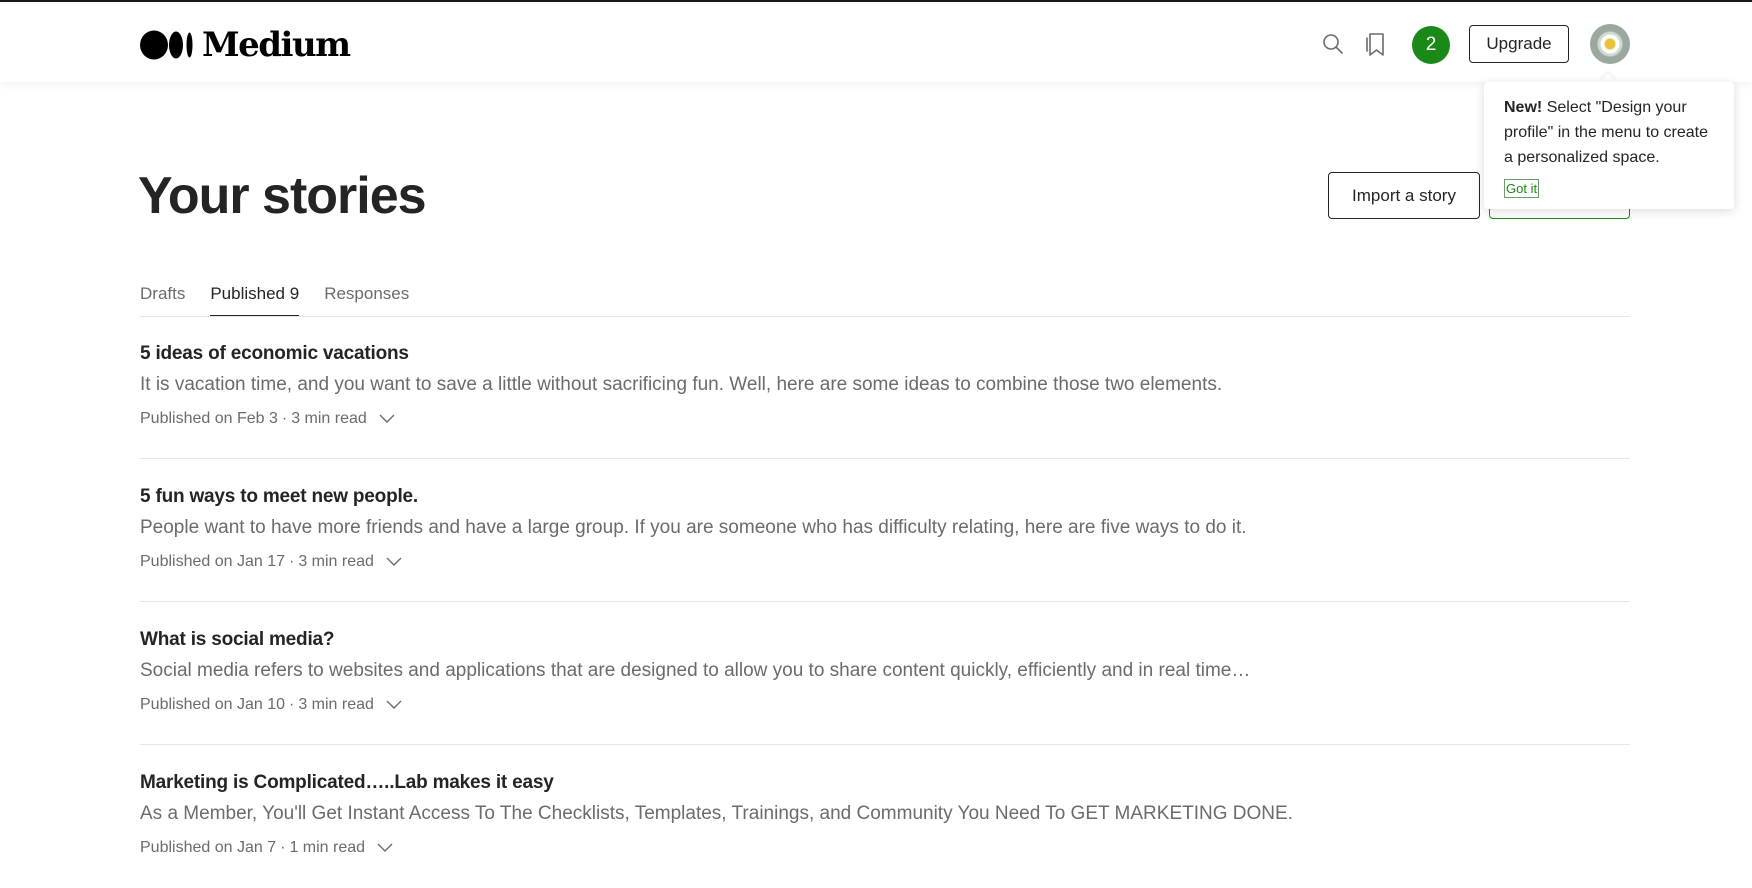 The width and height of the screenshot is (1752, 888). Describe the element at coordinates (237, 640) in the screenshot. I see `story-title: What is social media?` at that location.